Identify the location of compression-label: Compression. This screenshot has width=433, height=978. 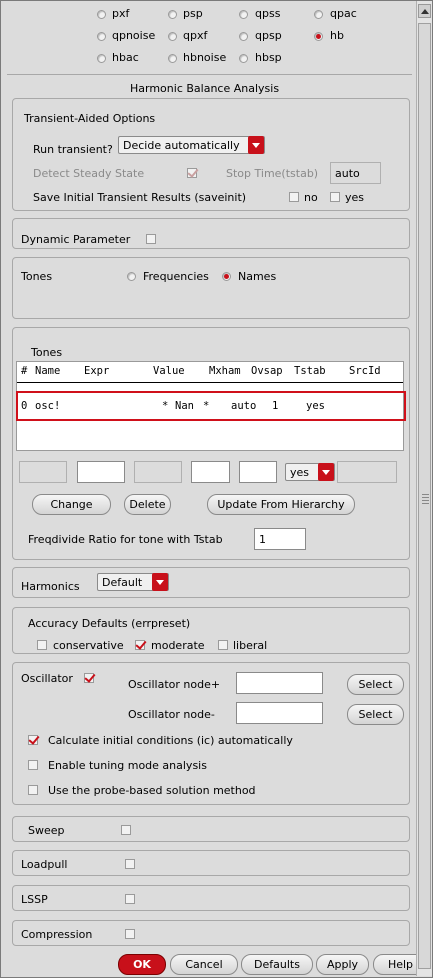
(57, 934).